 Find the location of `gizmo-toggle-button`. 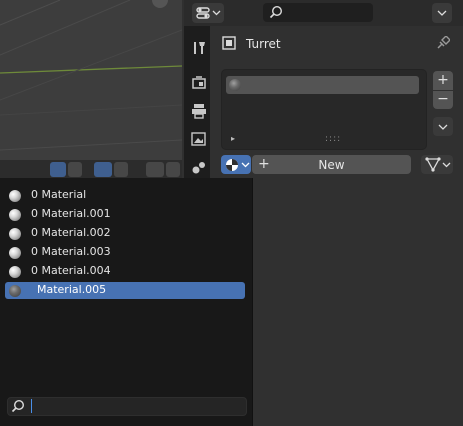

gizmo-toggle-button is located at coordinates (155, 169).